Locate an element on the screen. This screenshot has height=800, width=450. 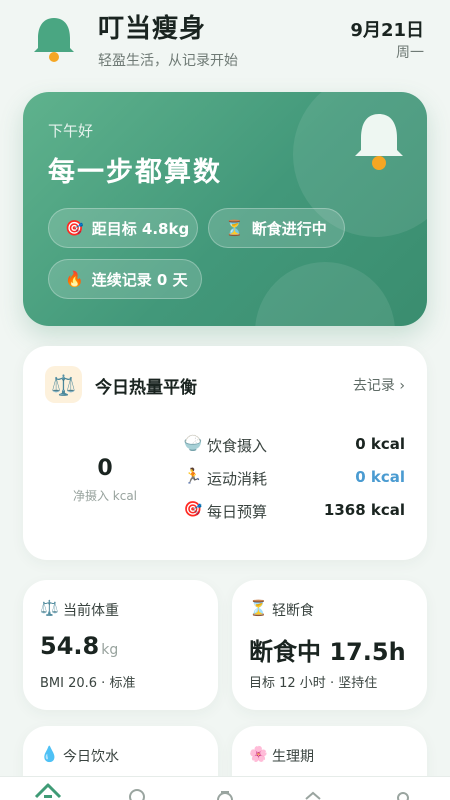
intake-value: 0 kcal is located at coordinates (380, 444).